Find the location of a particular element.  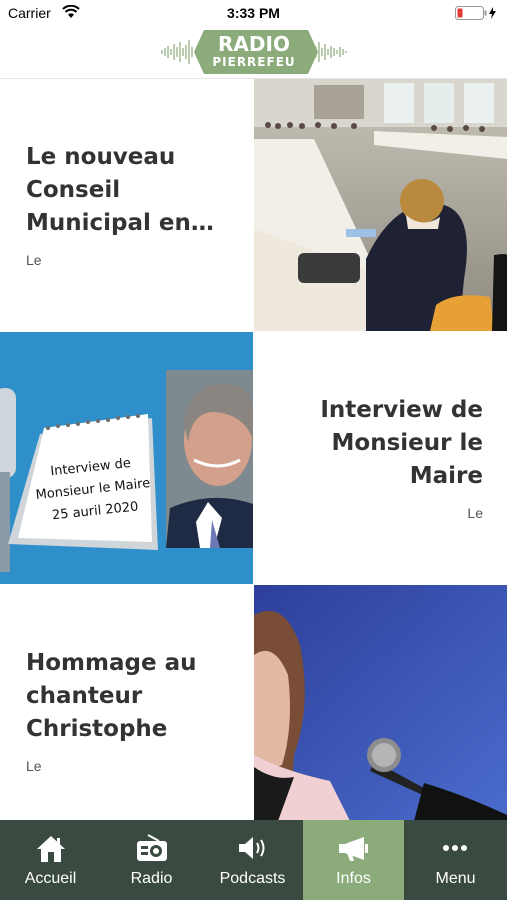

tab-podcasts: Podcasts is located at coordinates (252, 860).